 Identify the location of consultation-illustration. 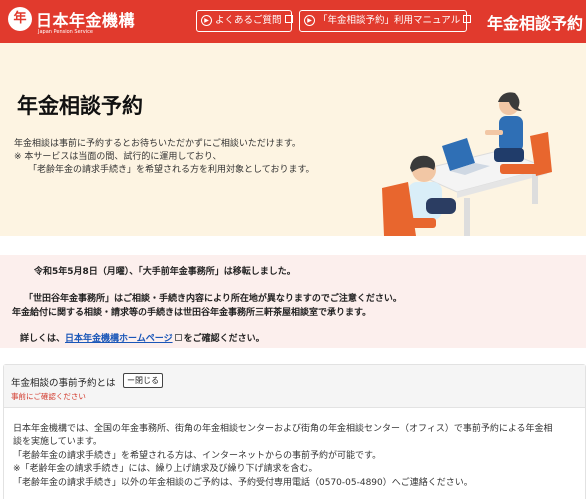
(467, 164).